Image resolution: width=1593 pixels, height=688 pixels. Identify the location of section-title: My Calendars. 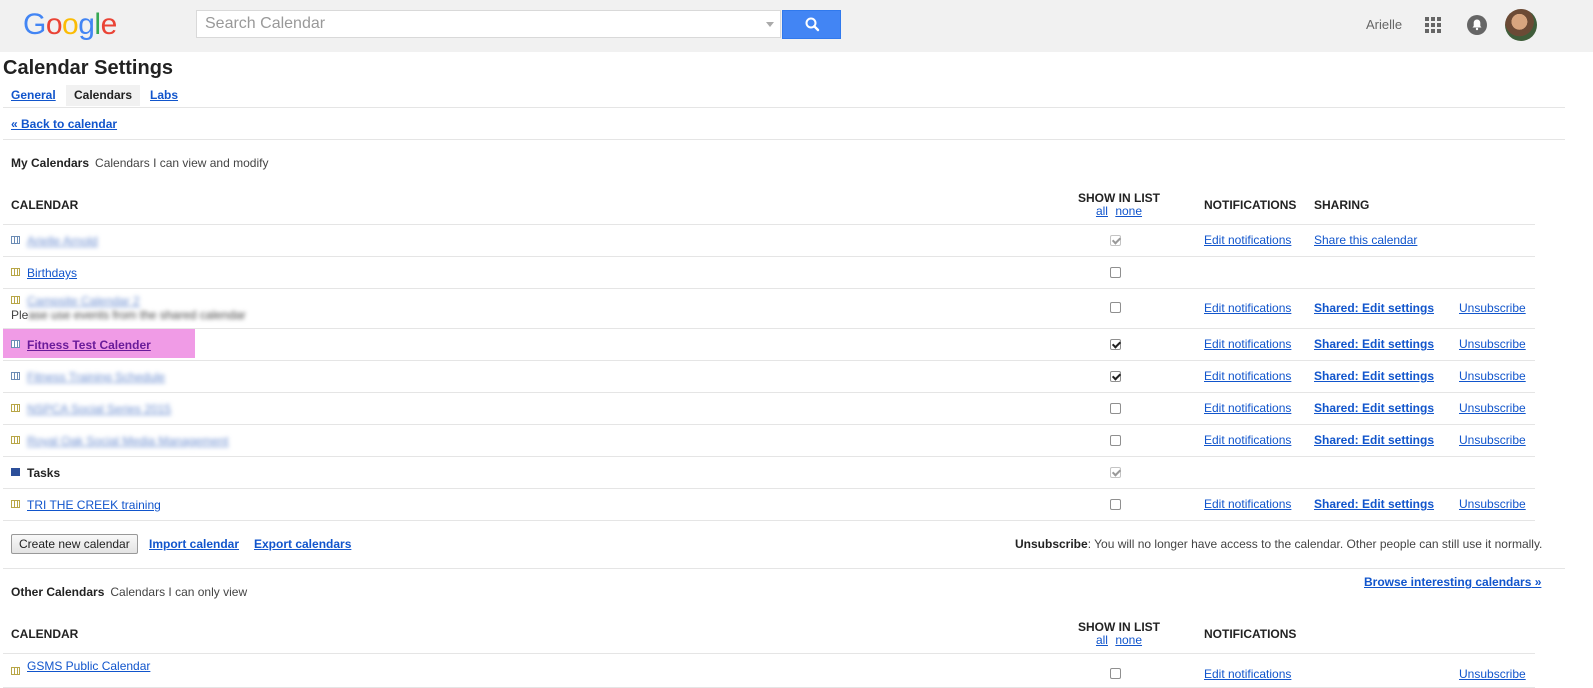
(50, 163).